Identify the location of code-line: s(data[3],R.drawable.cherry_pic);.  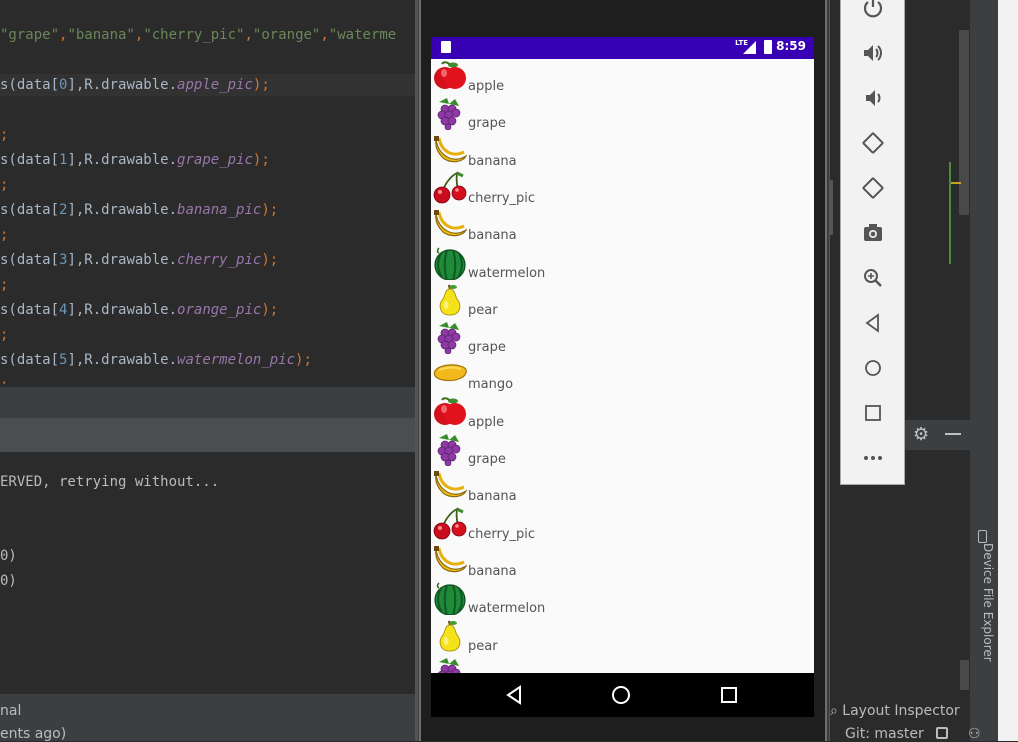
(139, 260).